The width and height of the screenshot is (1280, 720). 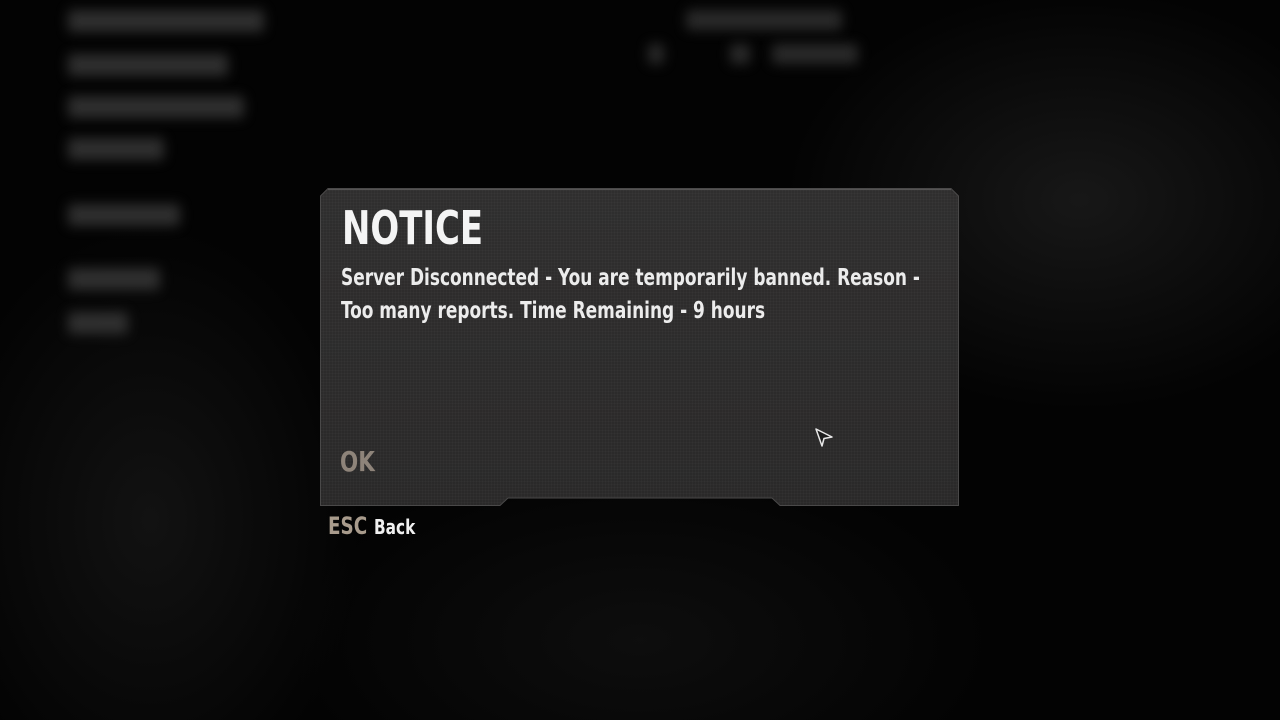 What do you see at coordinates (348, 526) in the screenshot?
I see `esc-key-hint: ESC` at bounding box center [348, 526].